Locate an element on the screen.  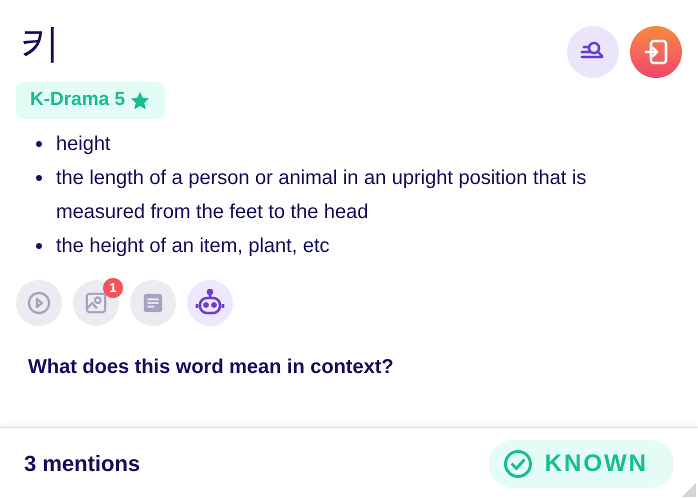
export-icon is located at coordinates (656, 52).